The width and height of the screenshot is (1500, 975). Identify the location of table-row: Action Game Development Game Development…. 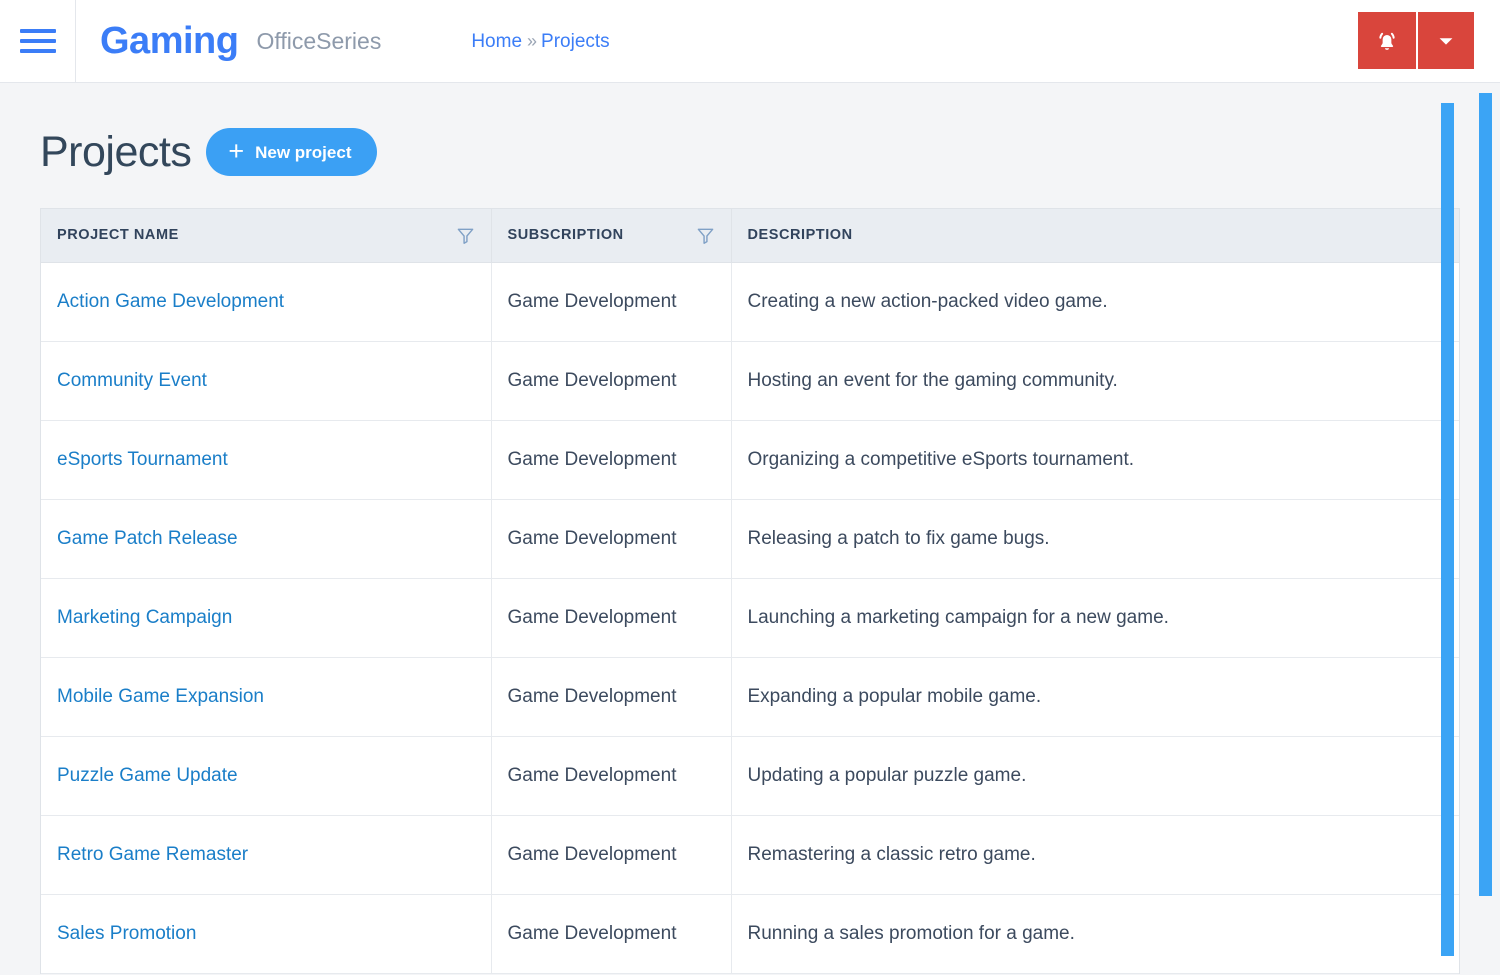
(750, 302).